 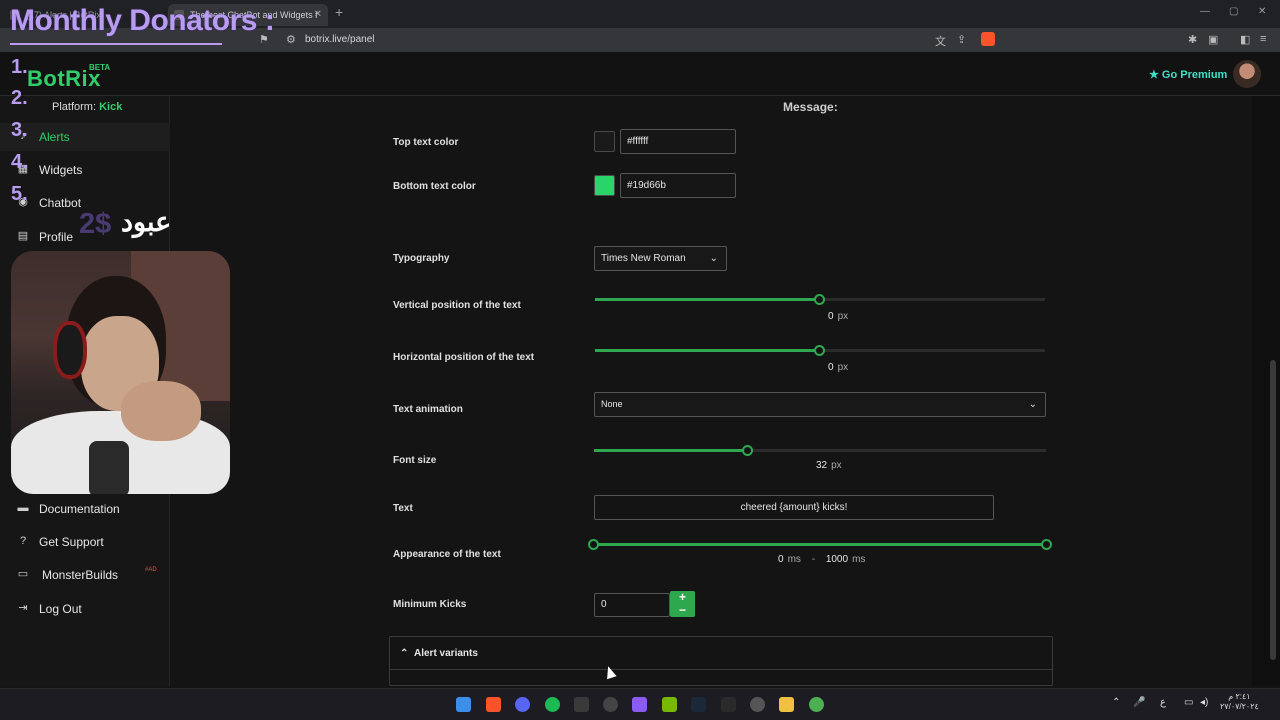 What do you see at coordinates (1245, 39) in the screenshot?
I see `sidebar-toggle-icon: ◧` at bounding box center [1245, 39].